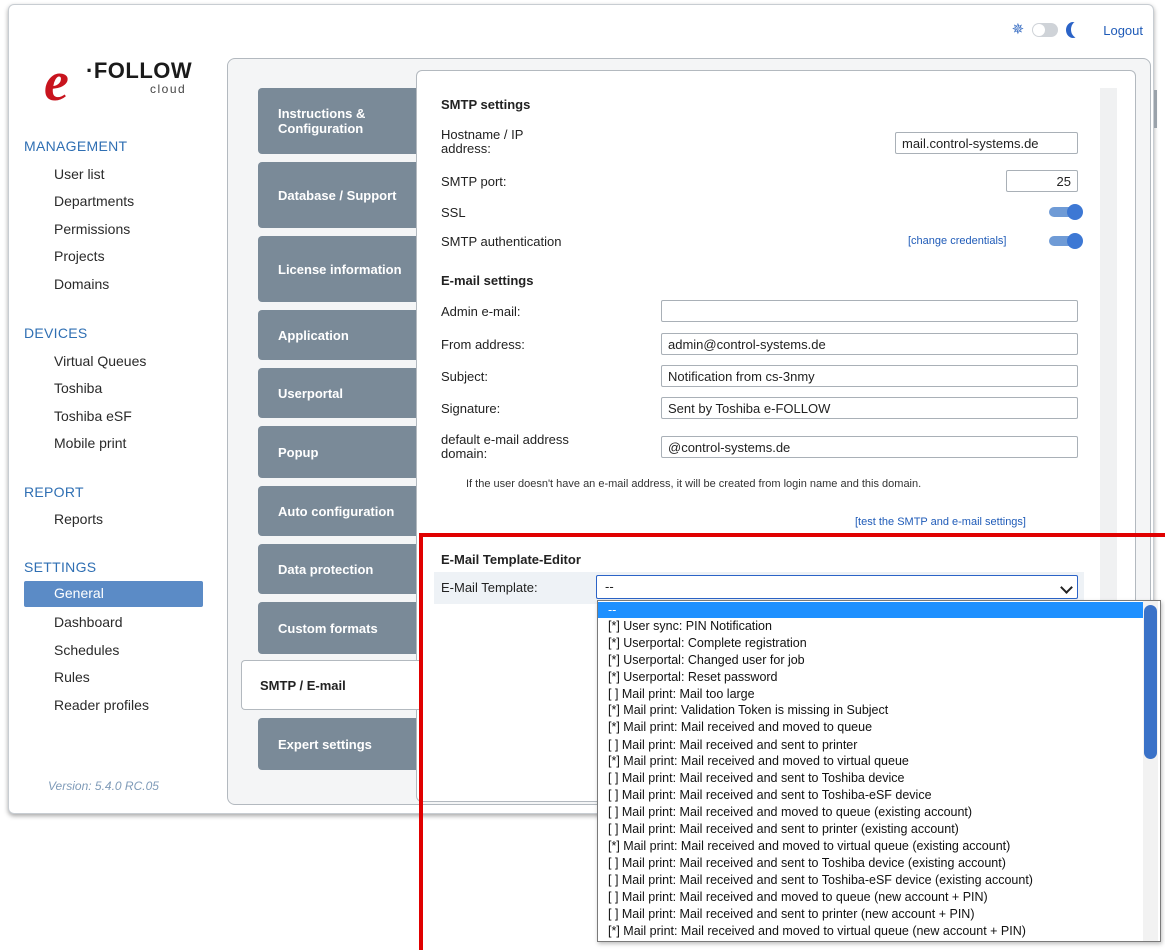  What do you see at coordinates (337, 511) in the screenshot?
I see `tab-auto-configuration: Auto configuration` at bounding box center [337, 511].